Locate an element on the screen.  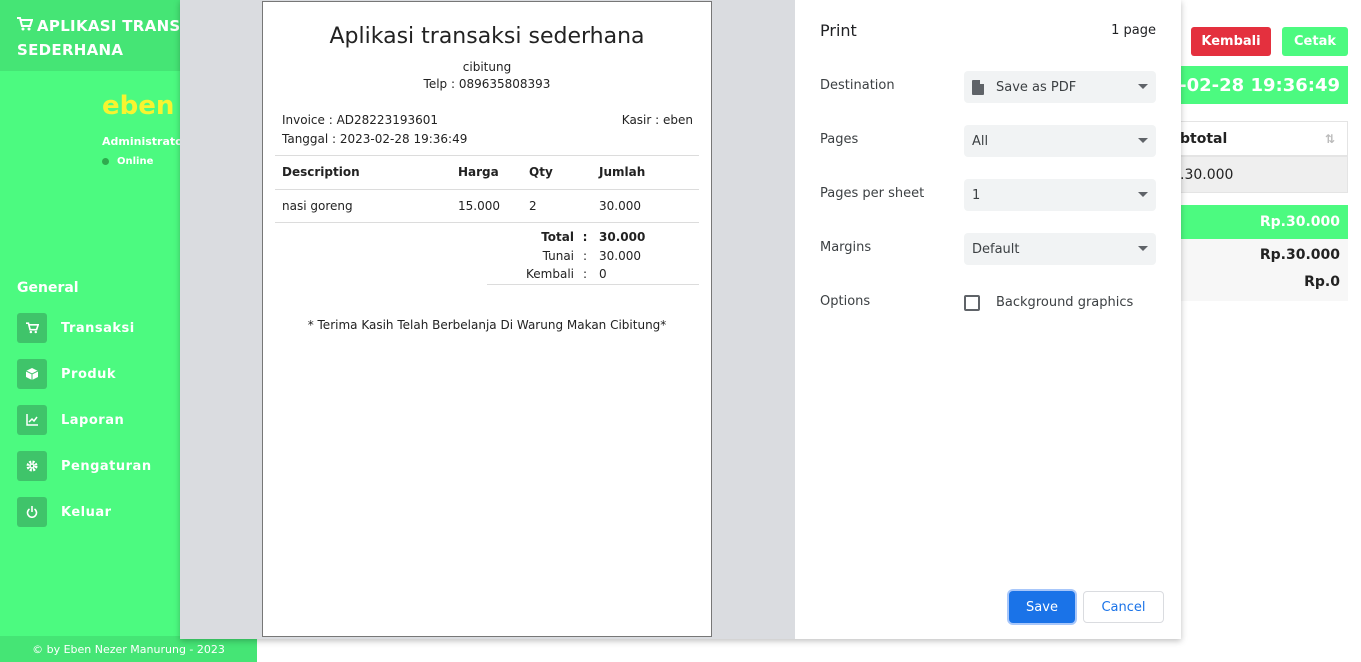
user-name: eben is located at coordinates (138, 106).